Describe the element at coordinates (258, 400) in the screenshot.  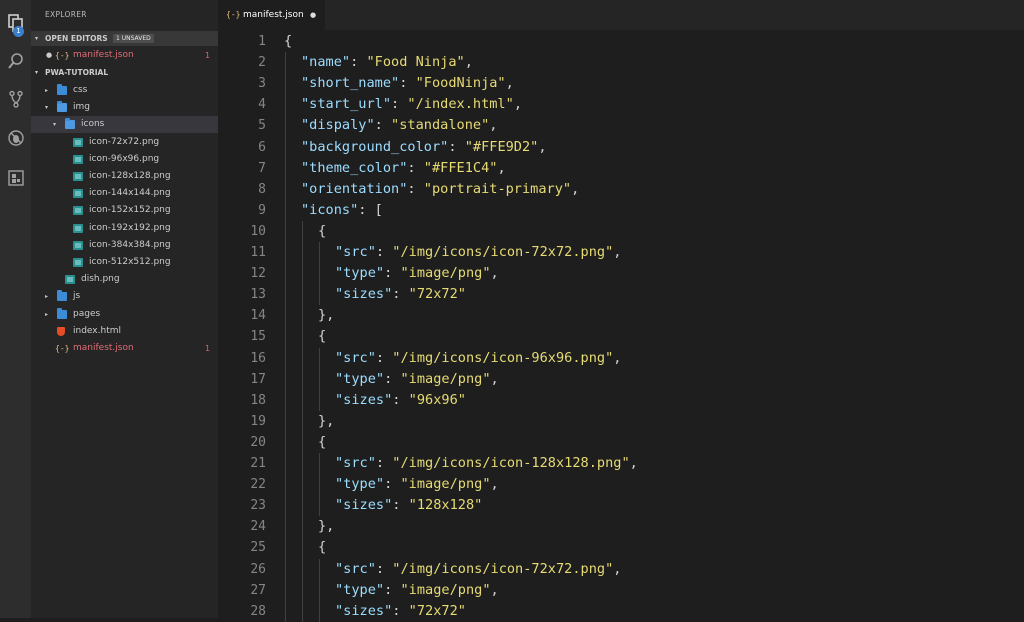
I see `line-number: 18` at that location.